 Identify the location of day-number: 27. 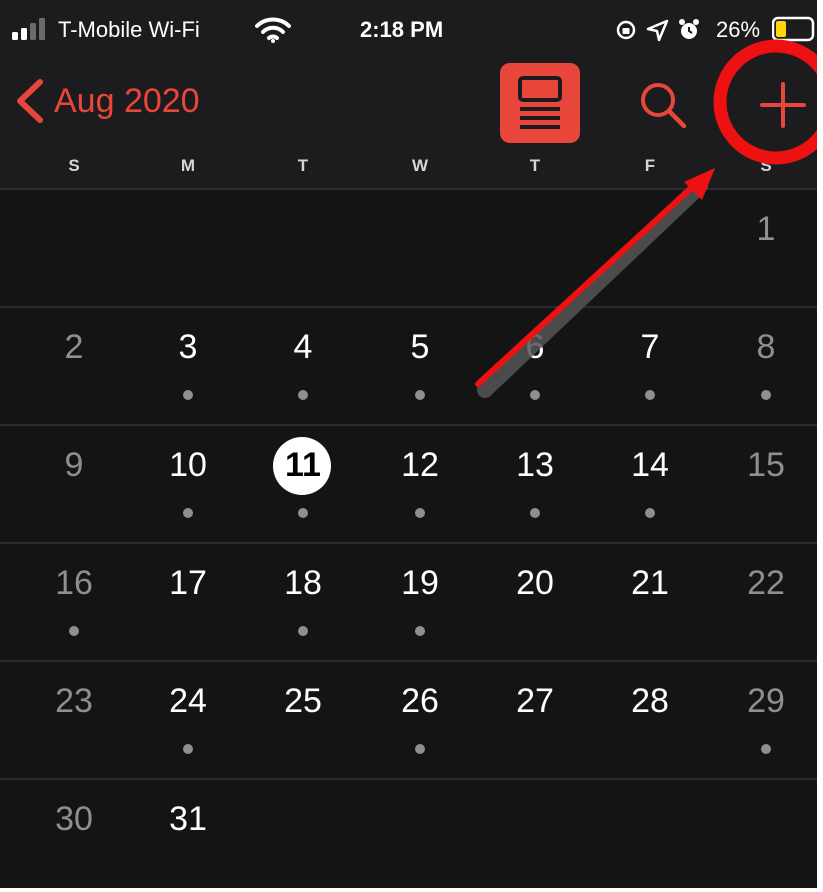
(535, 701).